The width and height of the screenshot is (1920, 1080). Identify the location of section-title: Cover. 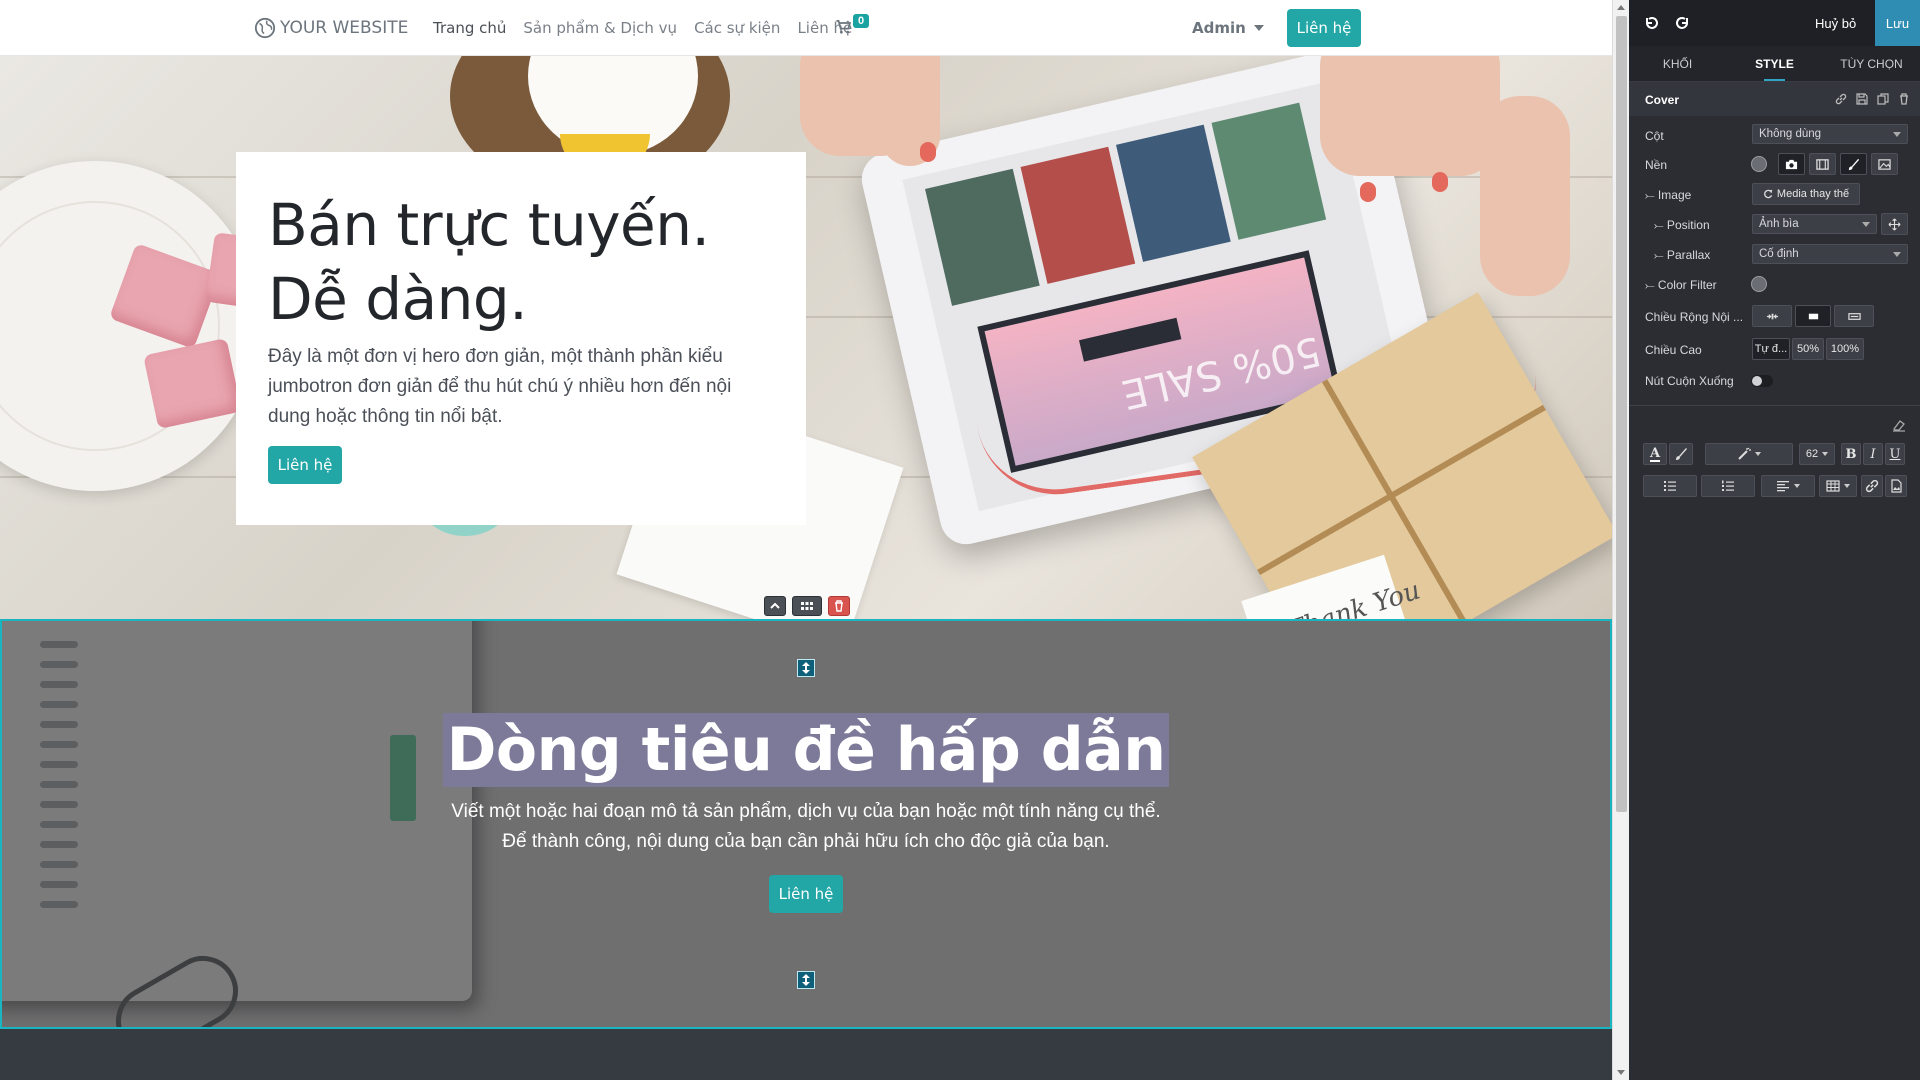
(1662, 100).